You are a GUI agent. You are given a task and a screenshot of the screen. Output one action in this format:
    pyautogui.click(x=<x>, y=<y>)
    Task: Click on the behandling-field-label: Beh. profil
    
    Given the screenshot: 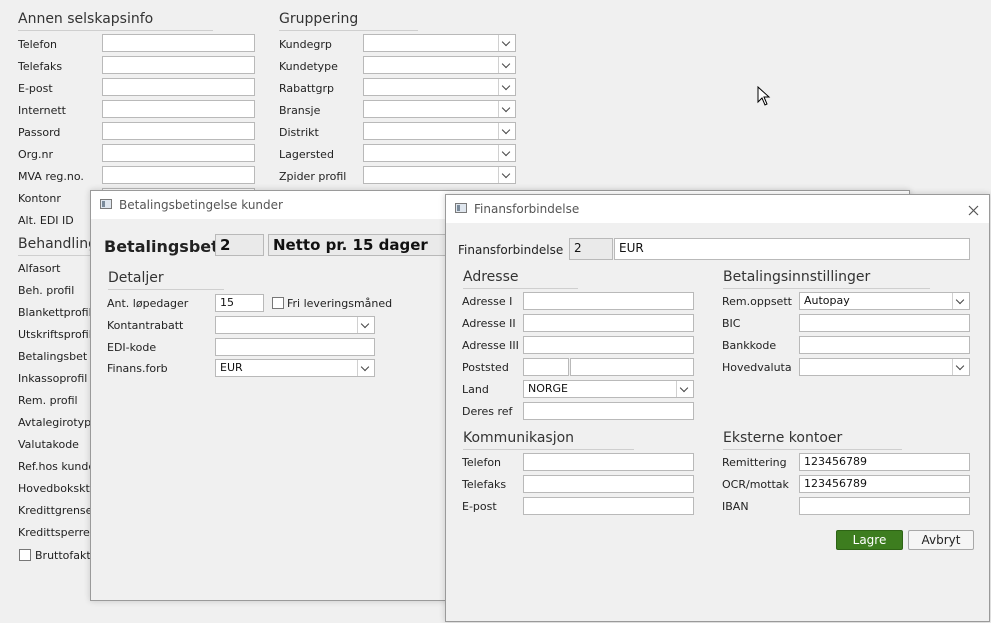 What is the action you would take?
    pyautogui.click(x=46, y=290)
    